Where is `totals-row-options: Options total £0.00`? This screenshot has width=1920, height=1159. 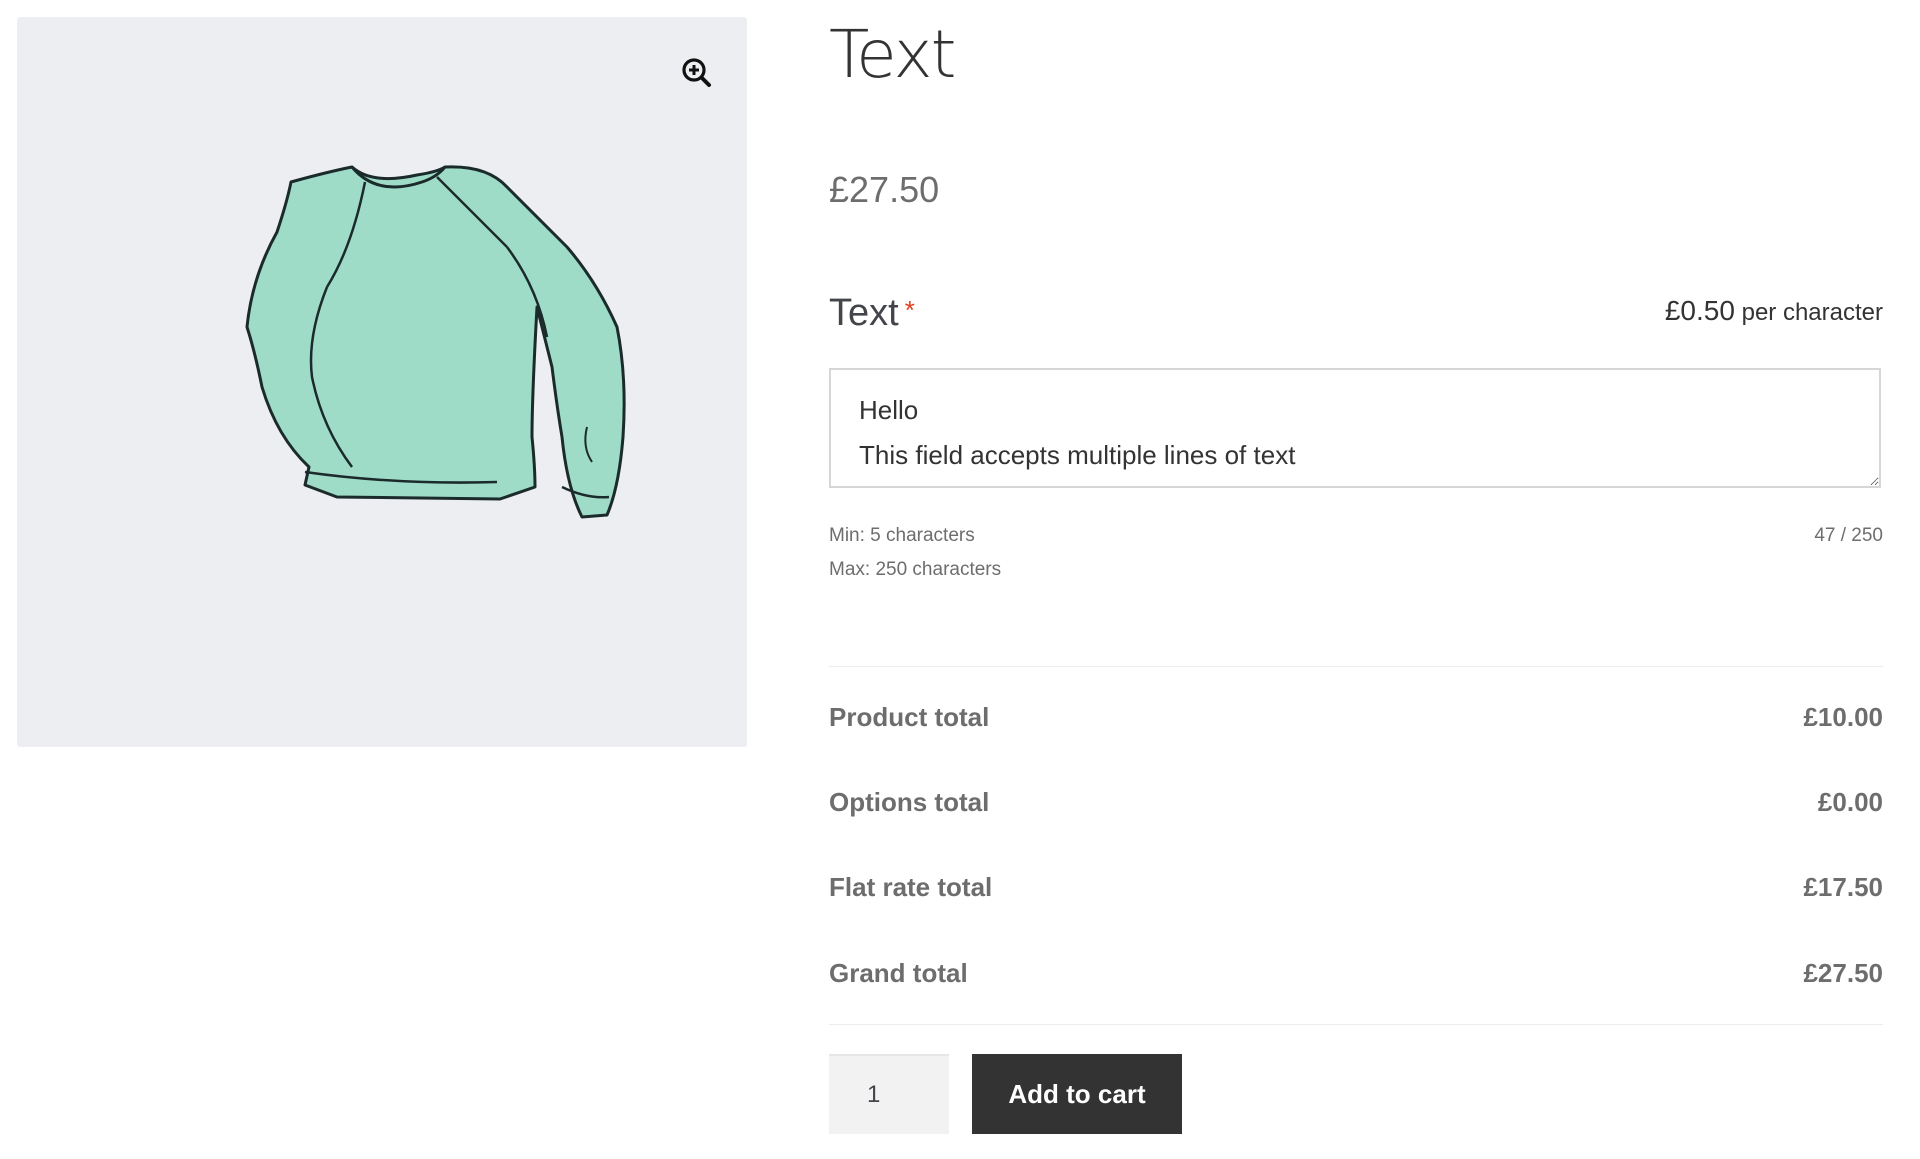 totals-row-options: Options total £0.00 is located at coordinates (1356, 804).